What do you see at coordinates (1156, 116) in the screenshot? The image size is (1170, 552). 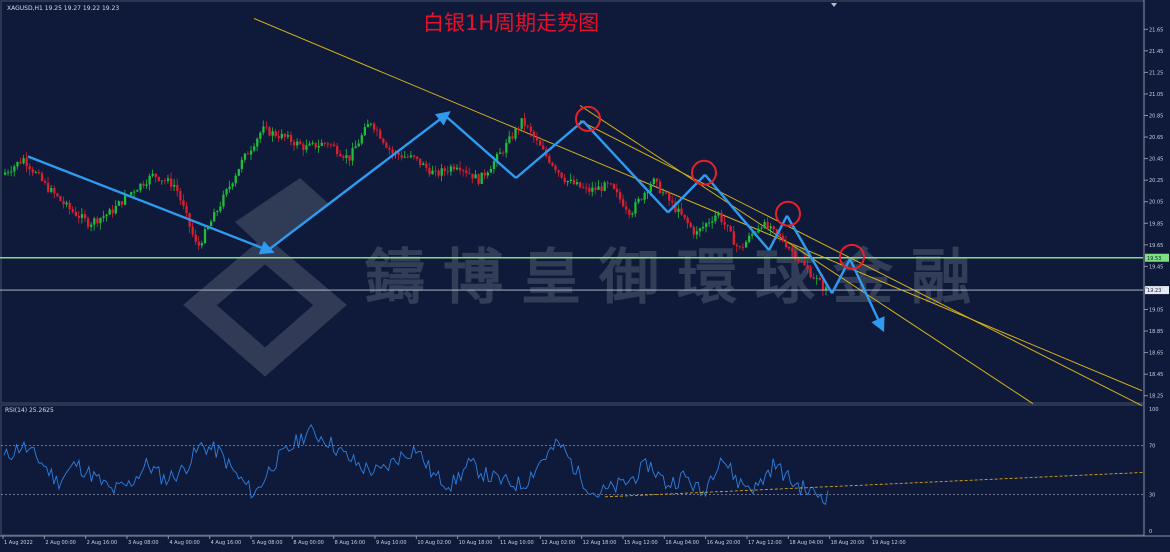 I see `price-tick-label: 20.85` at bounding box center [1156, 116].